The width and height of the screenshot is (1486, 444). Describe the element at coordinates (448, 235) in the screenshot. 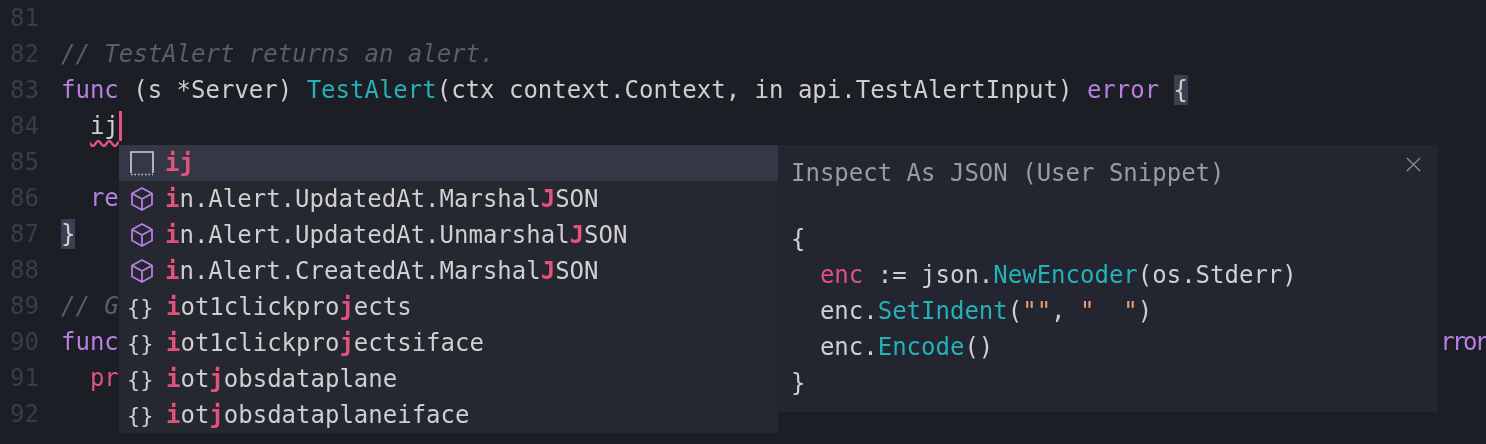

I see `suggestion-item: in.Alert.UpdatedAt.UnmarshalJSON` at that location.